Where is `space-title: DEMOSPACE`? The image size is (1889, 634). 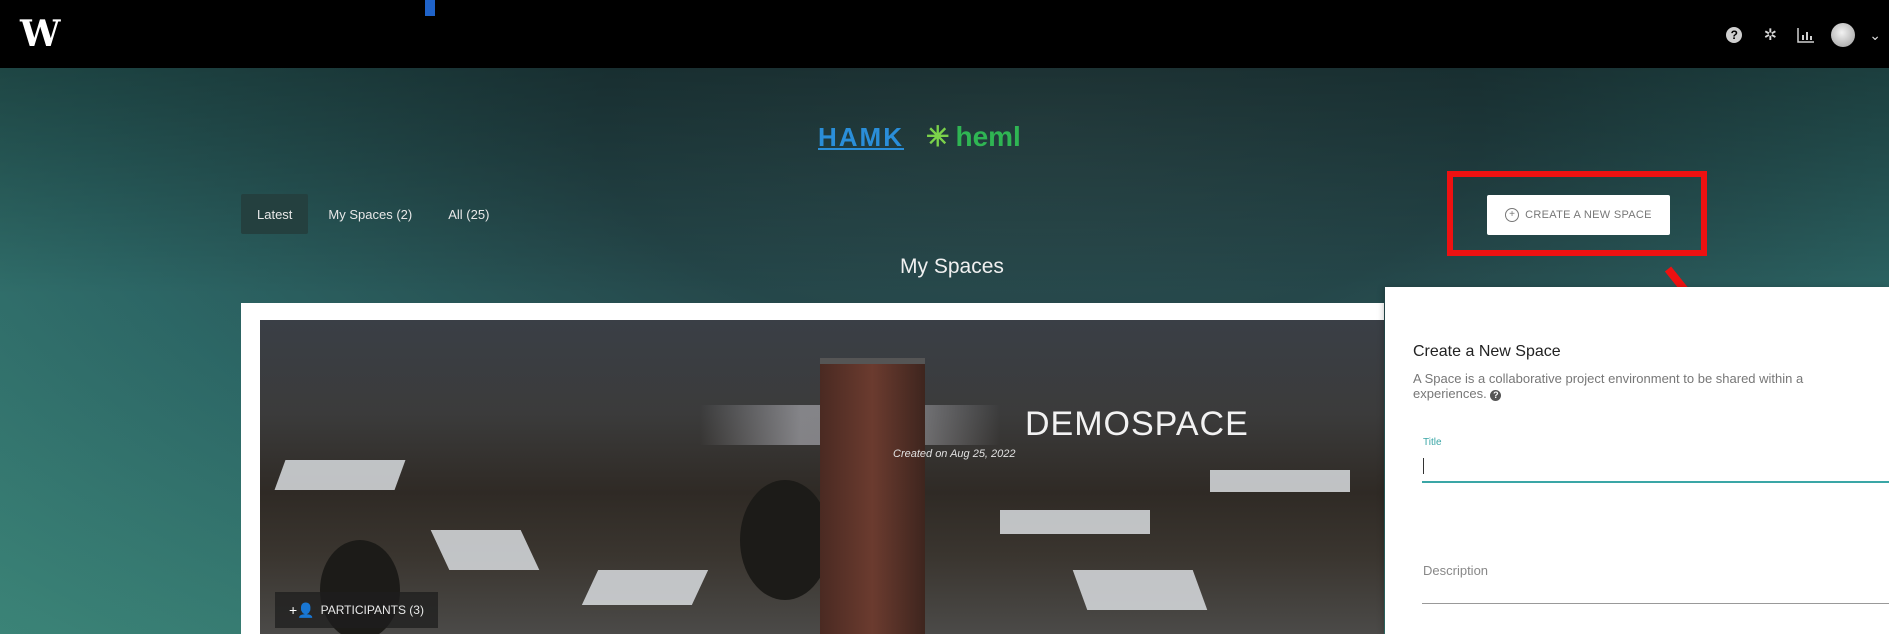
space-title: DEMOSPACE is located at coordinates (1137, 424).